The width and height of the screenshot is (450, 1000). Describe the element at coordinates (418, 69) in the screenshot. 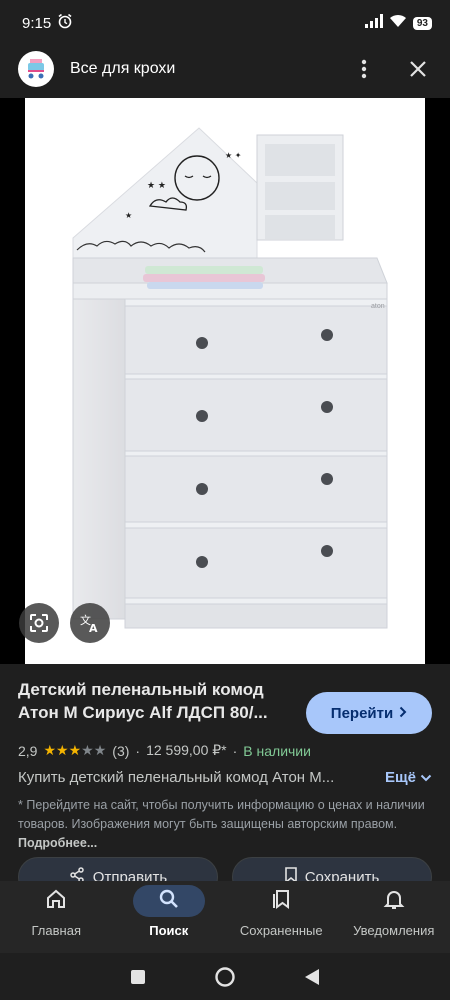

I see `close-icon` at that location.